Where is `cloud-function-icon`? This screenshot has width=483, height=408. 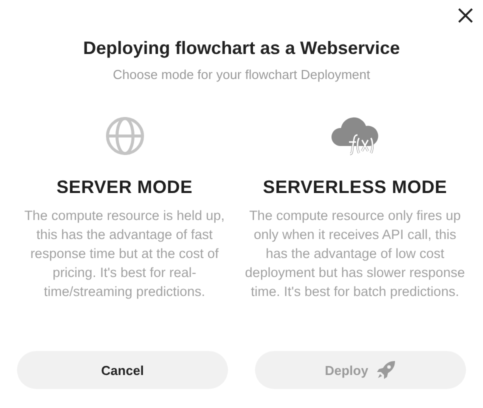
cloud-function-icon is located at coordinates (355, 136).